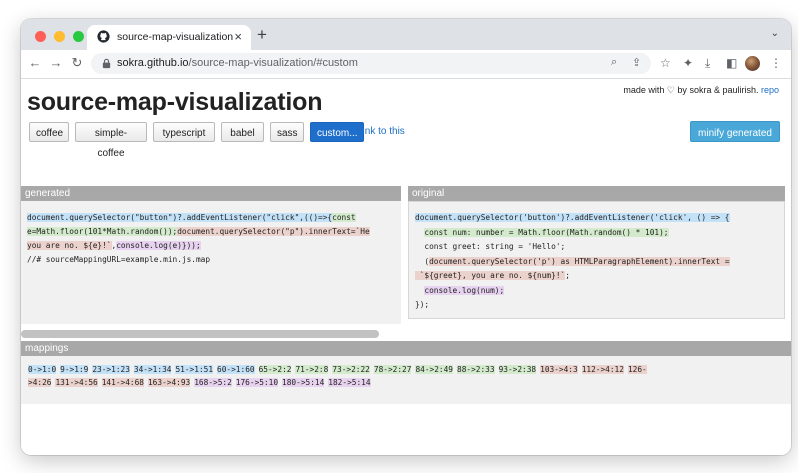 The image size is (798, 473). Describe the element at coordinates (152, 369) in the screenshot. I see `mapping-entry: 34->1:34` at that location.